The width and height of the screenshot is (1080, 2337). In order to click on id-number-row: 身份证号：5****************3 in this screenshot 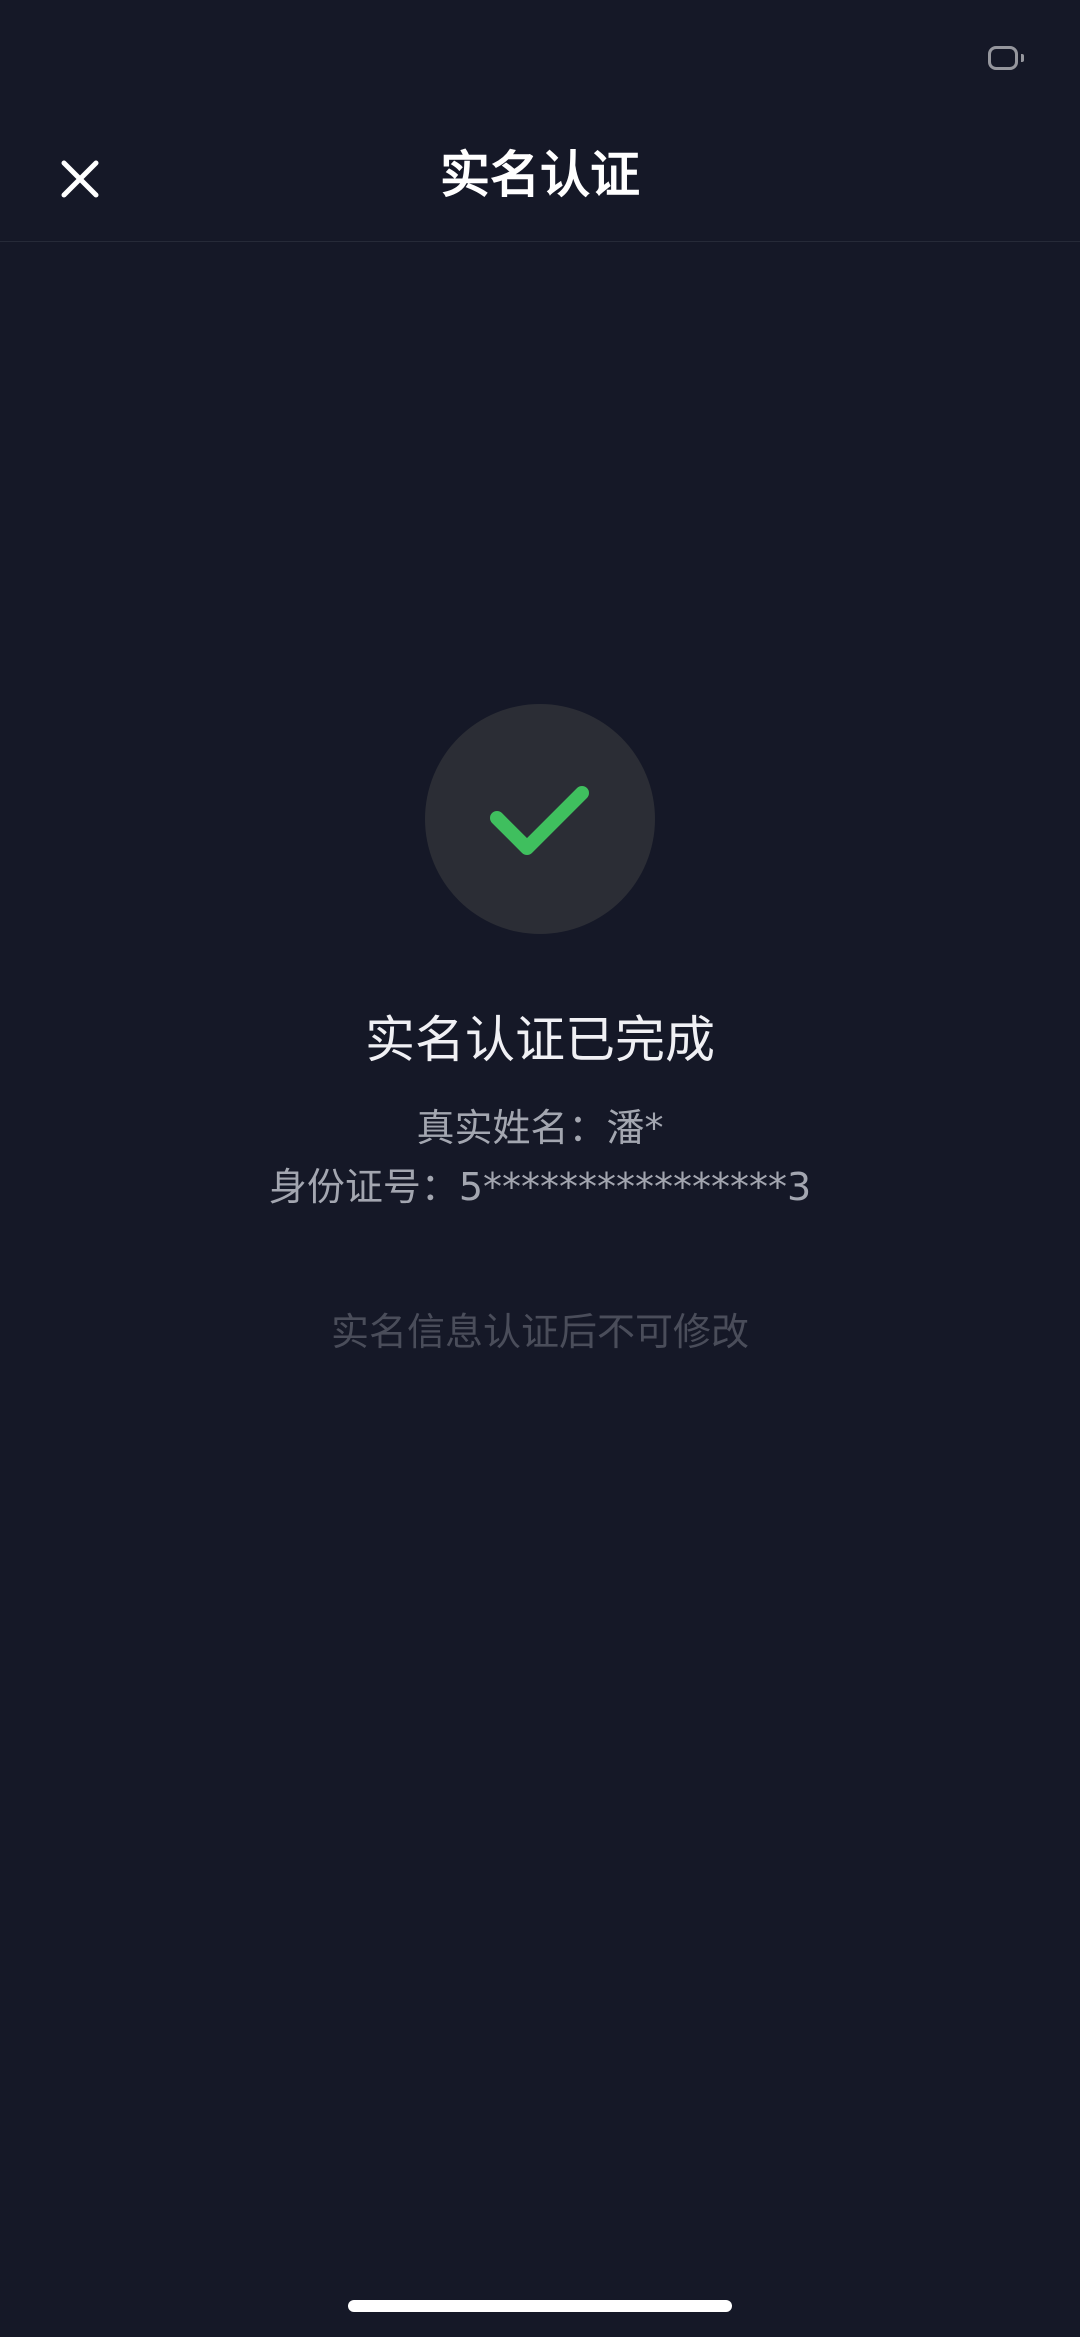, I will do `click(540, 1187)`.